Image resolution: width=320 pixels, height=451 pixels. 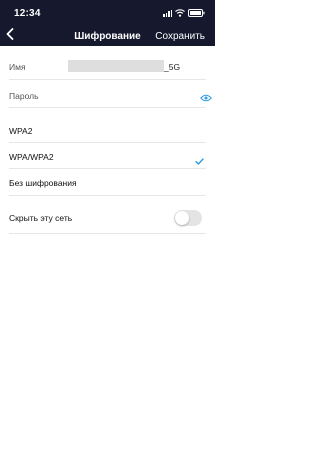 I want to click on status-time: 12:34, so click(x=27, y=13).